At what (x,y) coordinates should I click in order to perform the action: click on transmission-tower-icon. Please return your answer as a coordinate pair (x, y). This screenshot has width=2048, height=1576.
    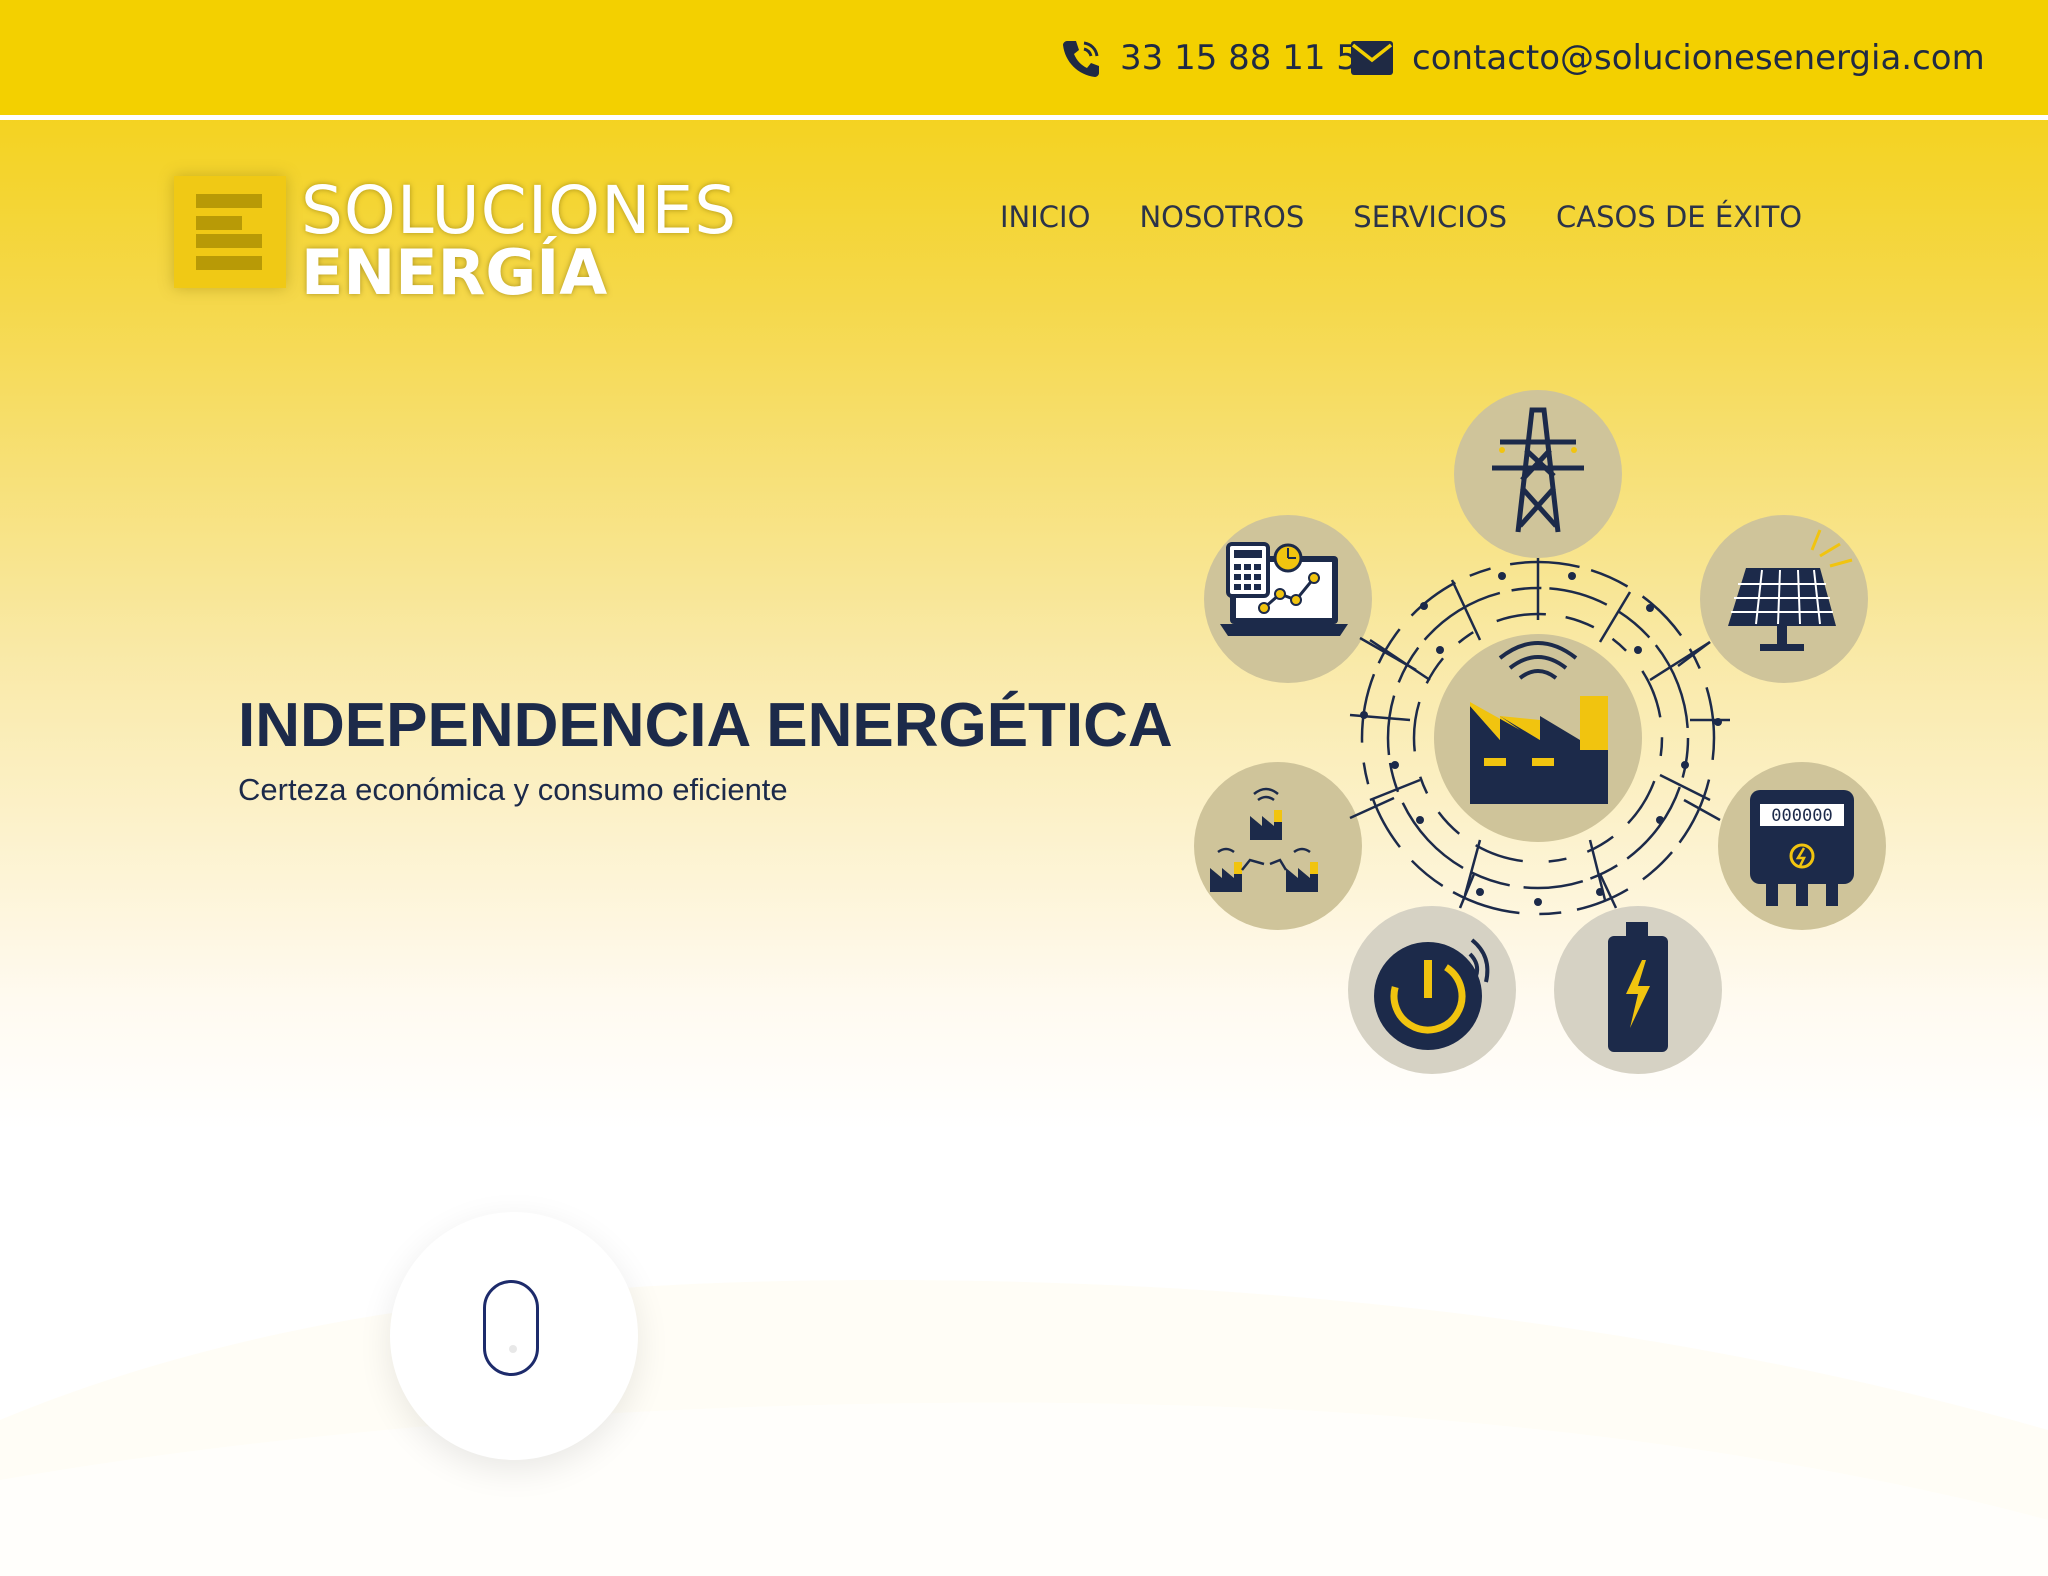
    Looking at the image, I should click on (1538, 474).